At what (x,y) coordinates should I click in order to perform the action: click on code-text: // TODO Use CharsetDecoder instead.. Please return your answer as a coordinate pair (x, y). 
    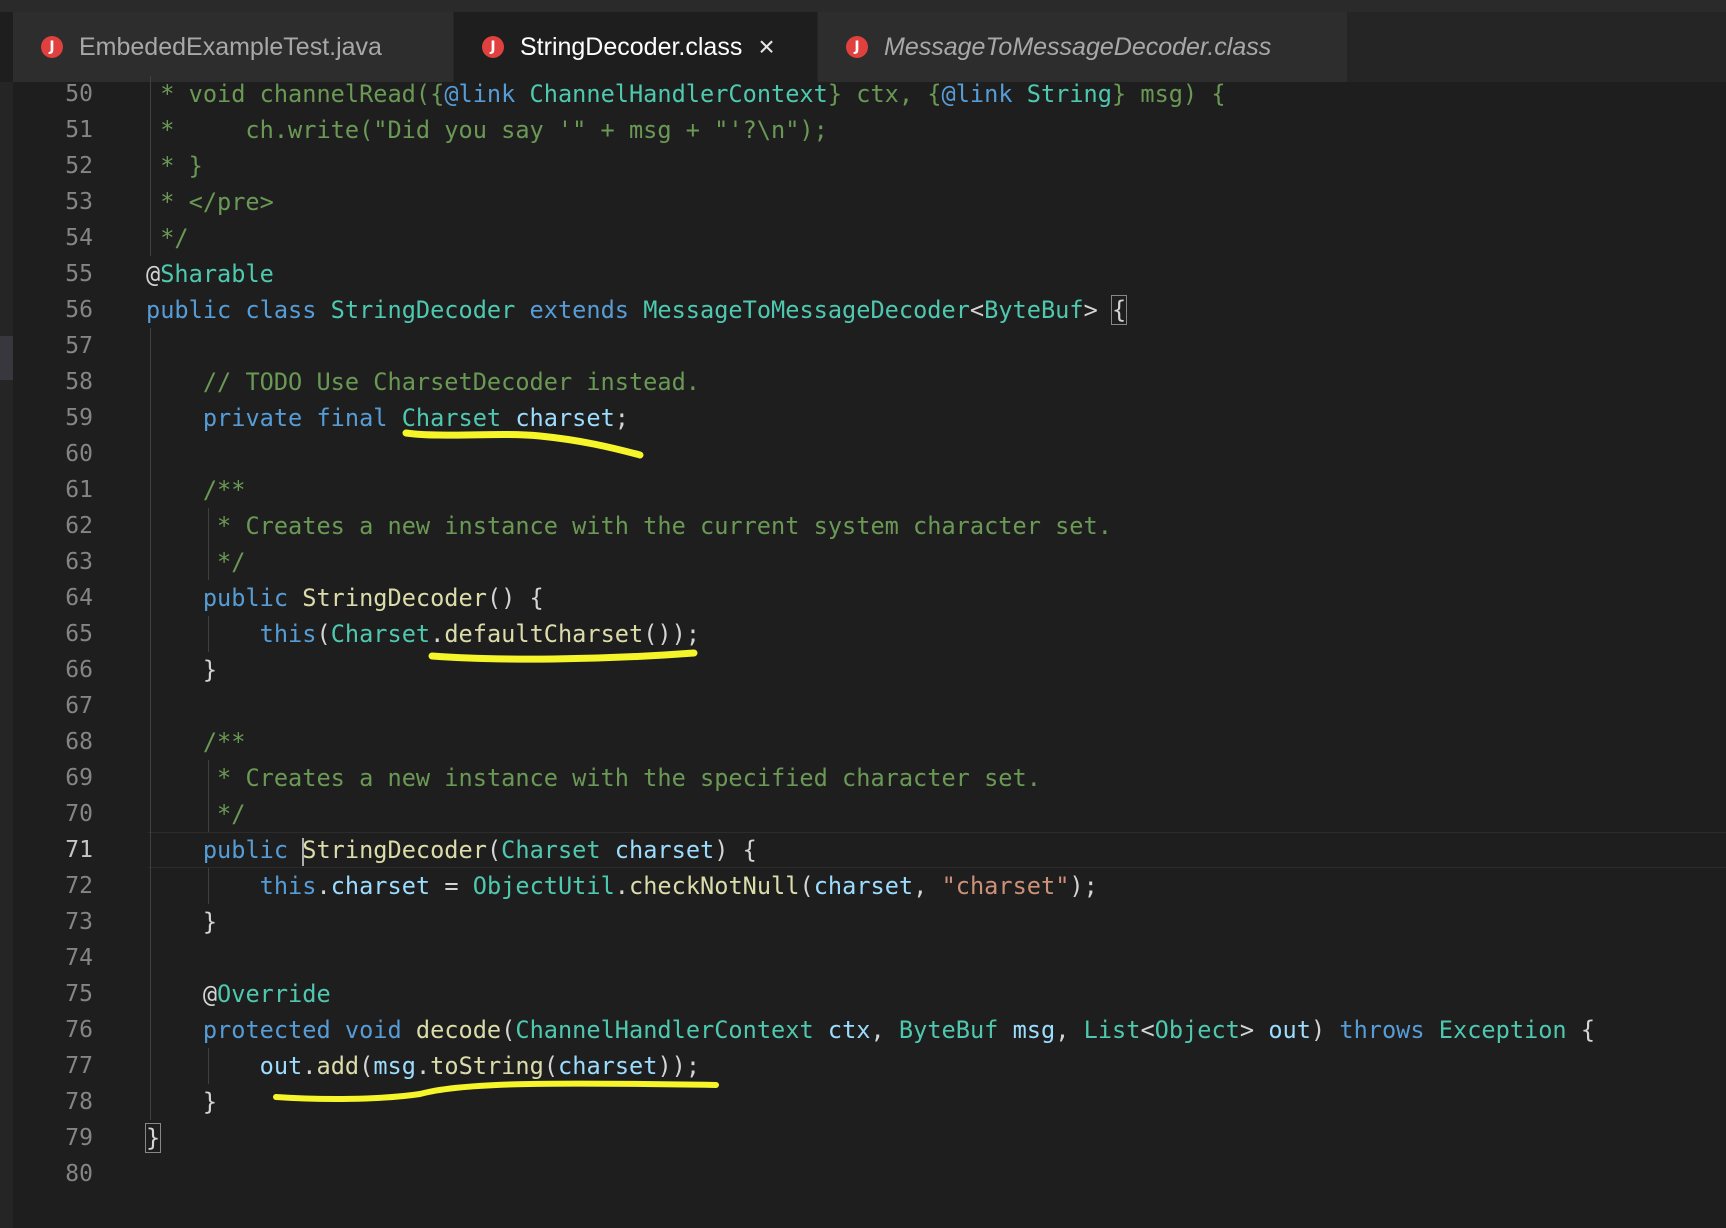
    Looking at the image, I should click on (423, 382).